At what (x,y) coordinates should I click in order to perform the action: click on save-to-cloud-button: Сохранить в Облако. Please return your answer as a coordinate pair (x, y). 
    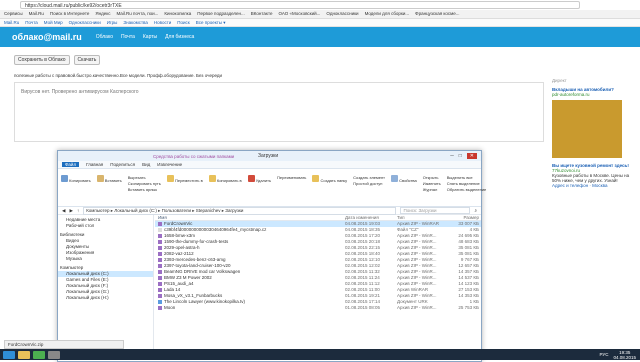
    Looking at the image, I should click on (42, 60).